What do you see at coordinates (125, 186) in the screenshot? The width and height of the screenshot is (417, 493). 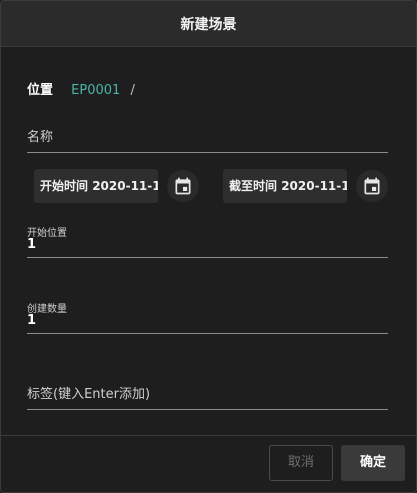 I see `start-time-value: 2020-11-10` at bounding box center [125, 186].